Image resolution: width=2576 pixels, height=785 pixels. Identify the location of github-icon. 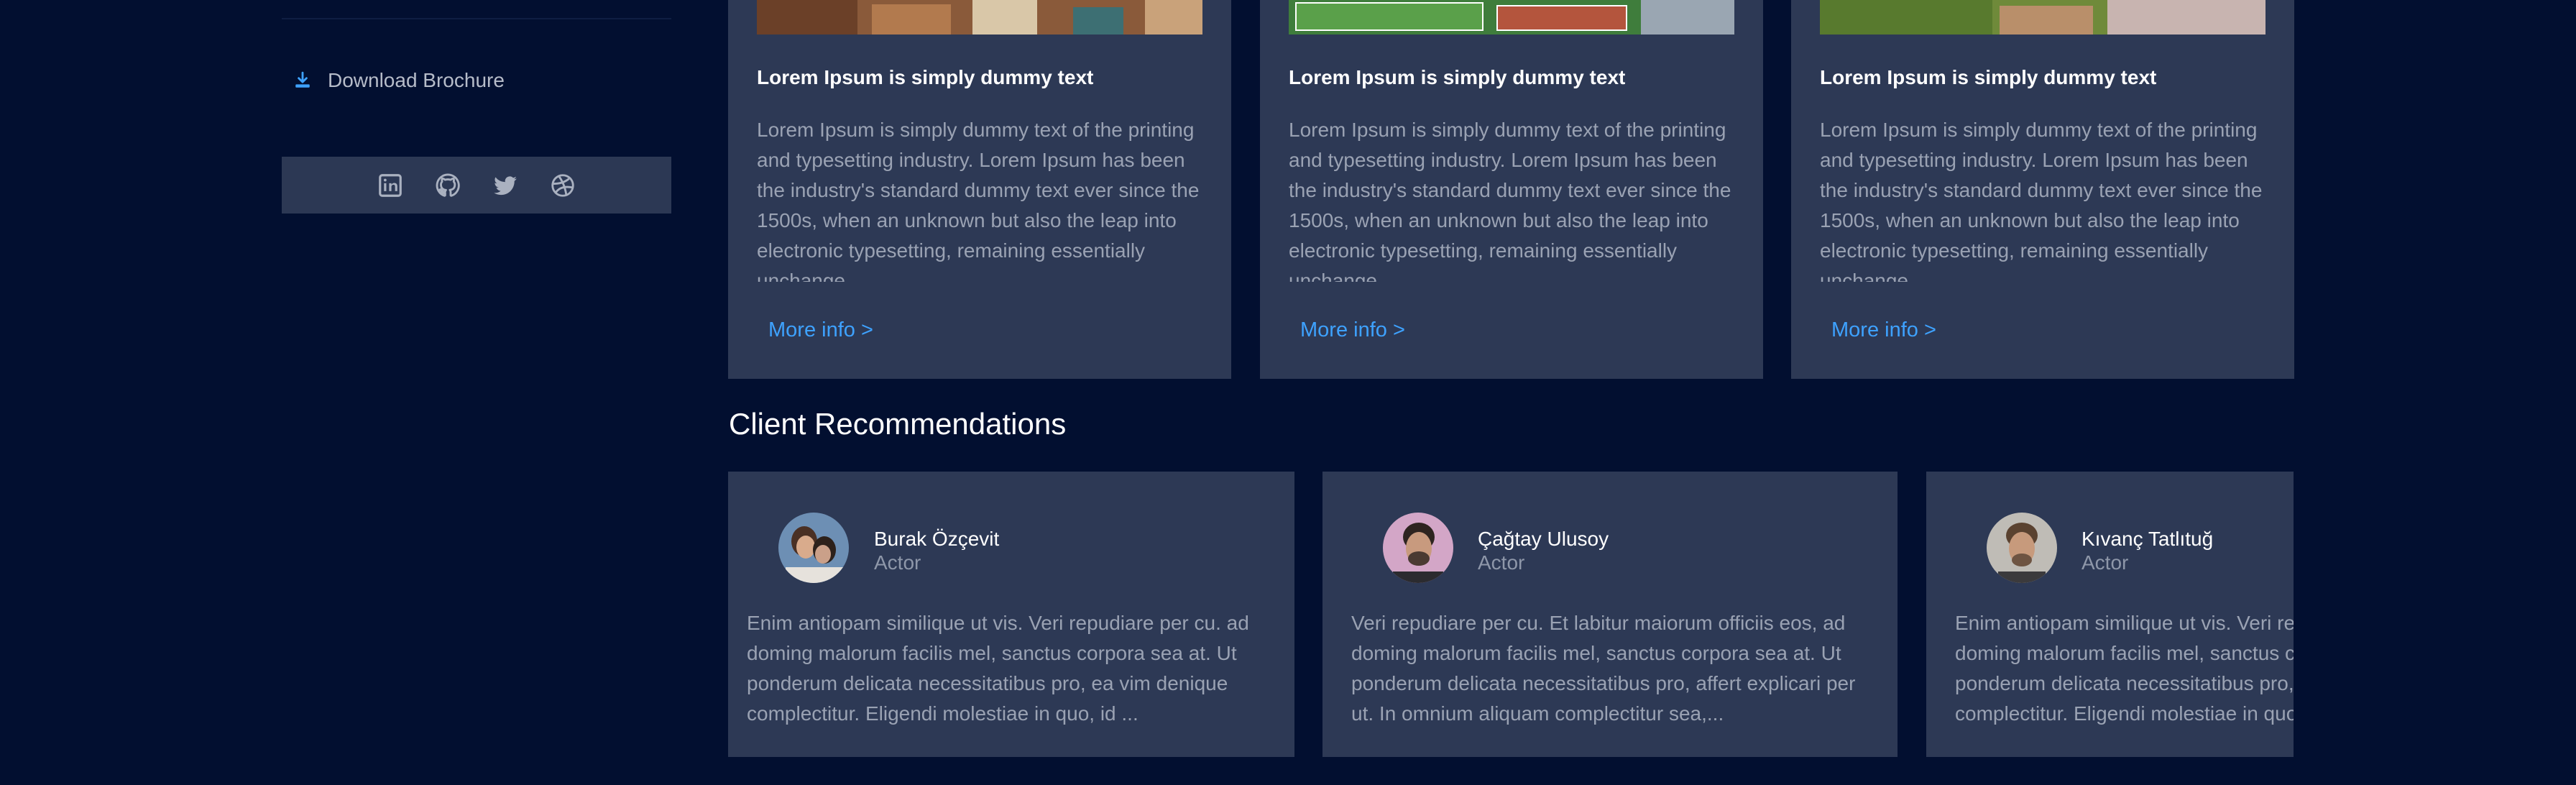
(447, 185).